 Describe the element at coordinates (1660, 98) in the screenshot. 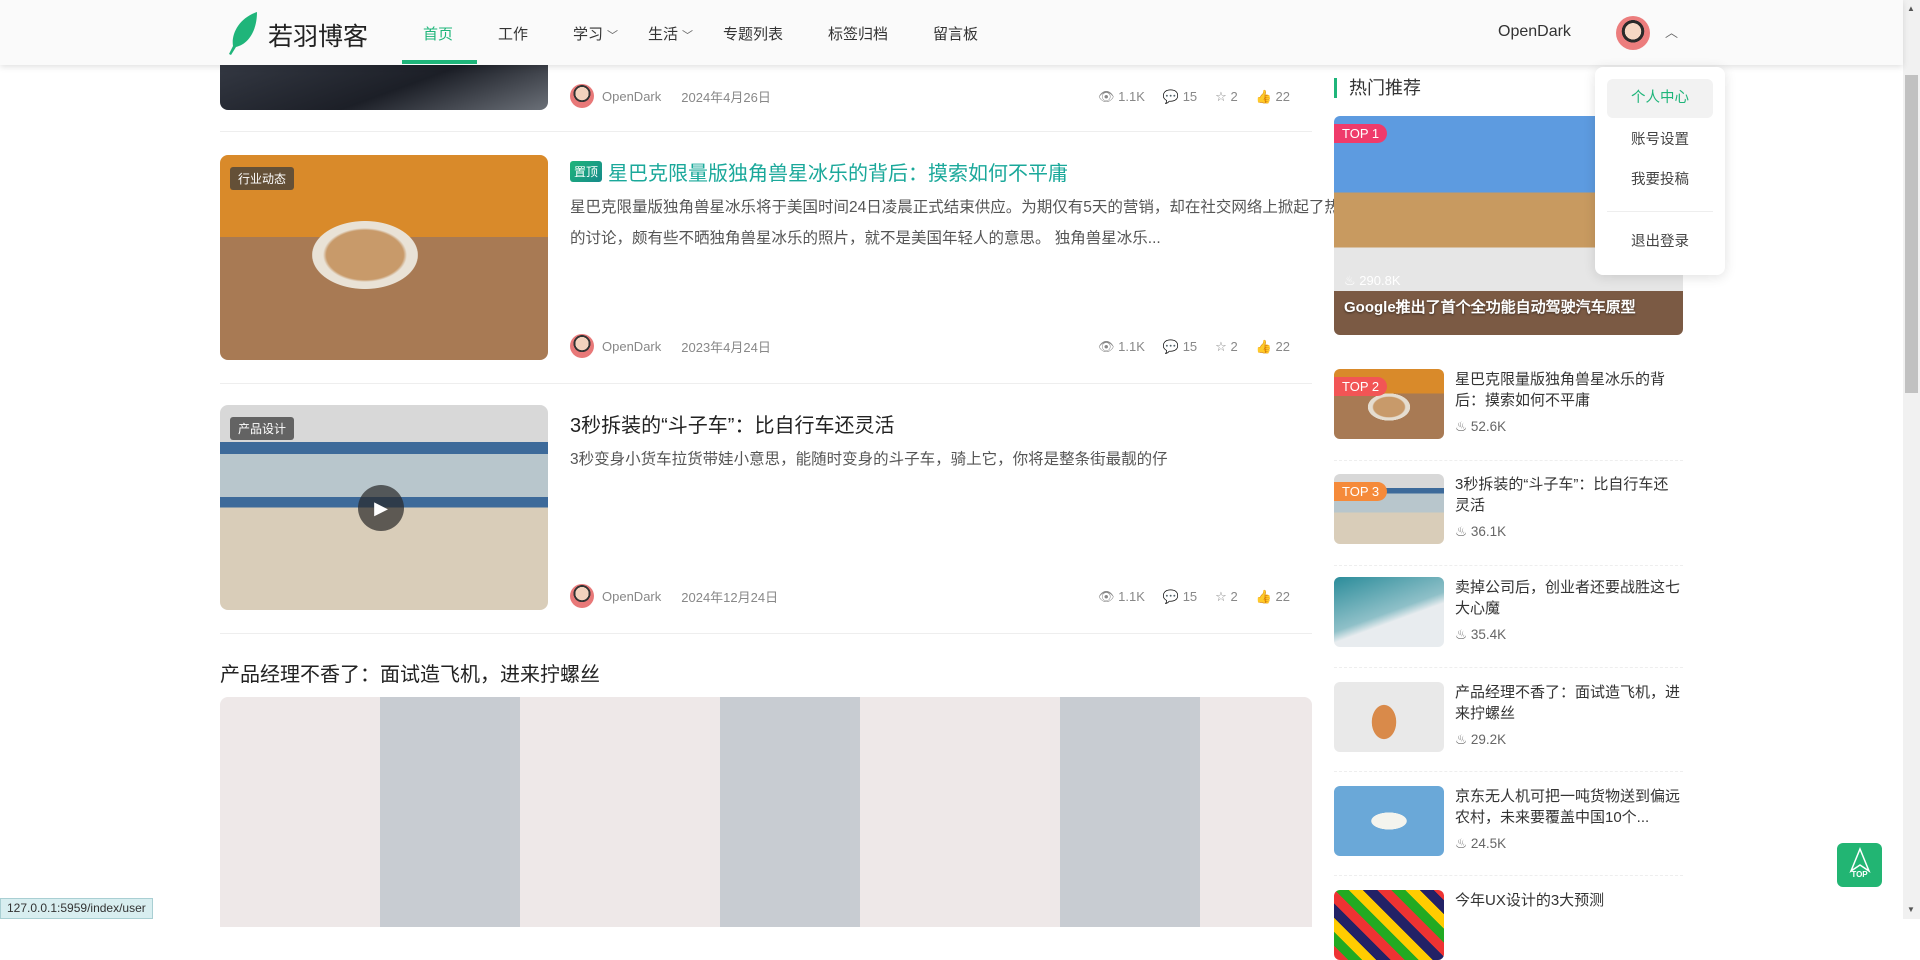

I see `menu-item-profile: 个人中心` at that location.